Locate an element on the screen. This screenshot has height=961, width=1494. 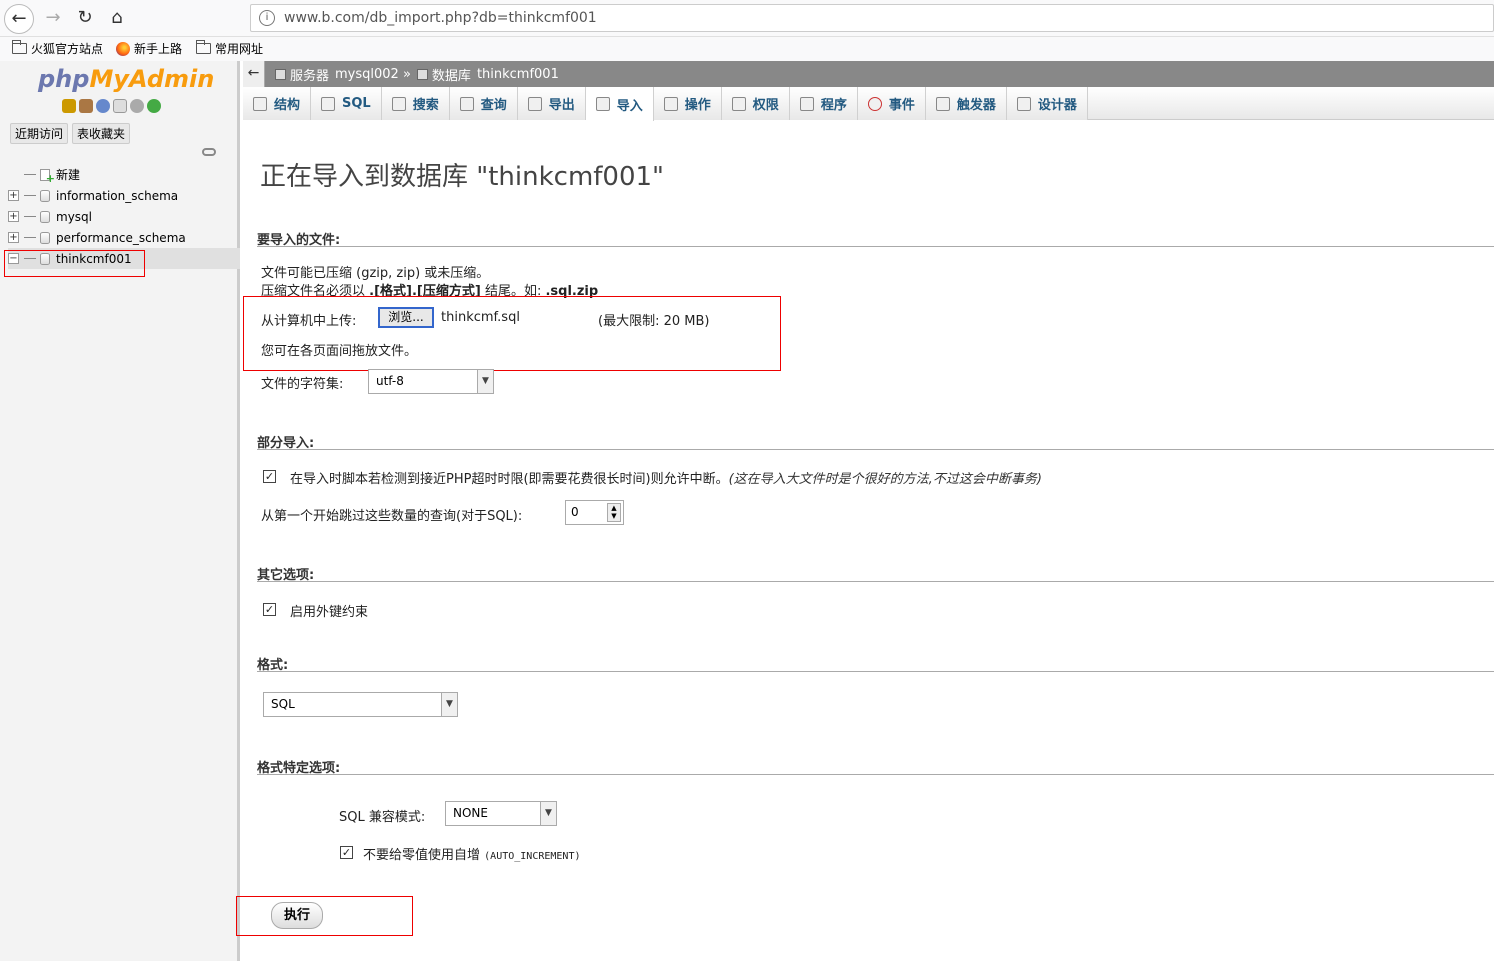
tree-item-db: + information_schema is located at coordinates (124, 195).